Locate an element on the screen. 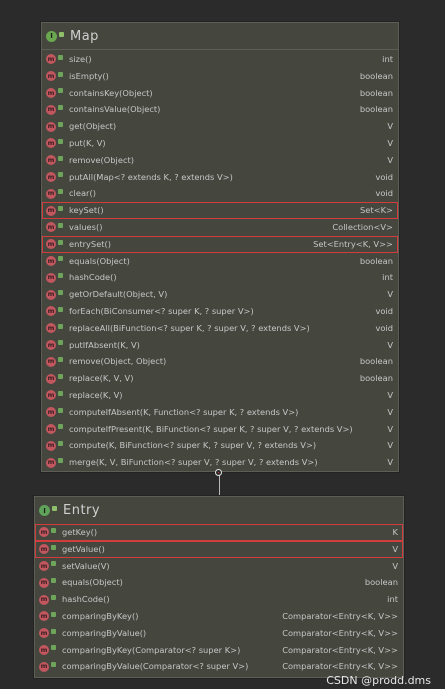 This screenshot has width=445, height=689. method-signature: containsKey(Object) is located at coordinates (111, 92).